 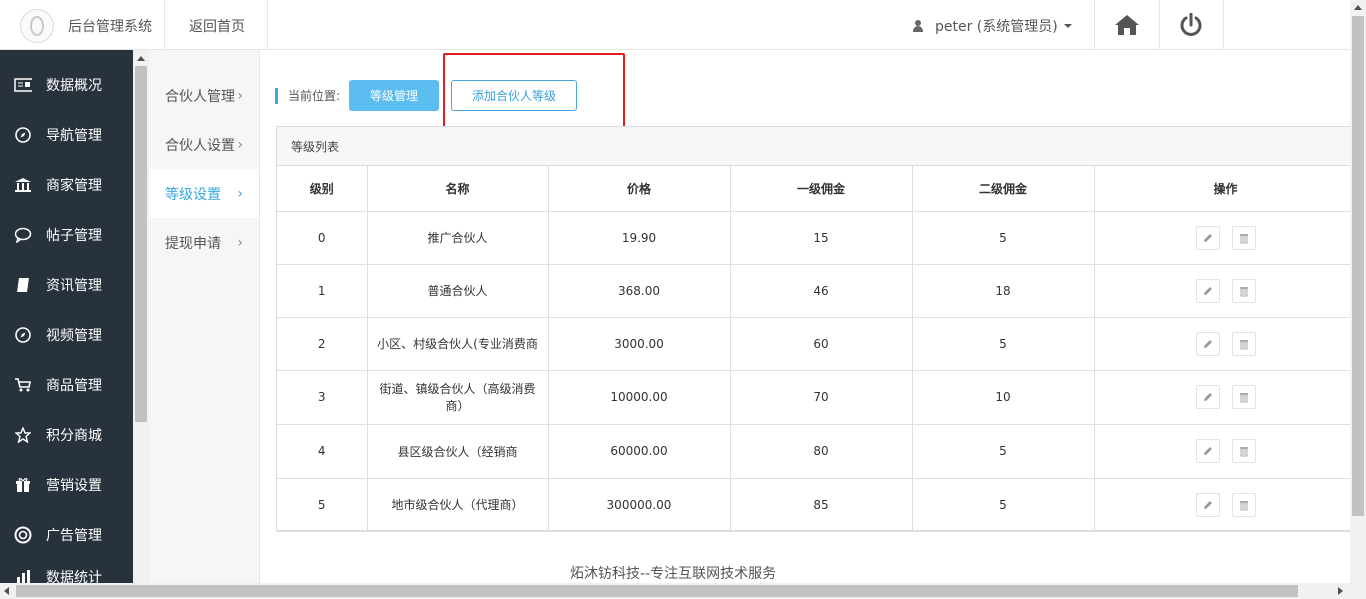 What do you see at coordinates (394, 95) in the screenshot?
I see `level-management-button: 等级管理` at bounding box center [394, 95].